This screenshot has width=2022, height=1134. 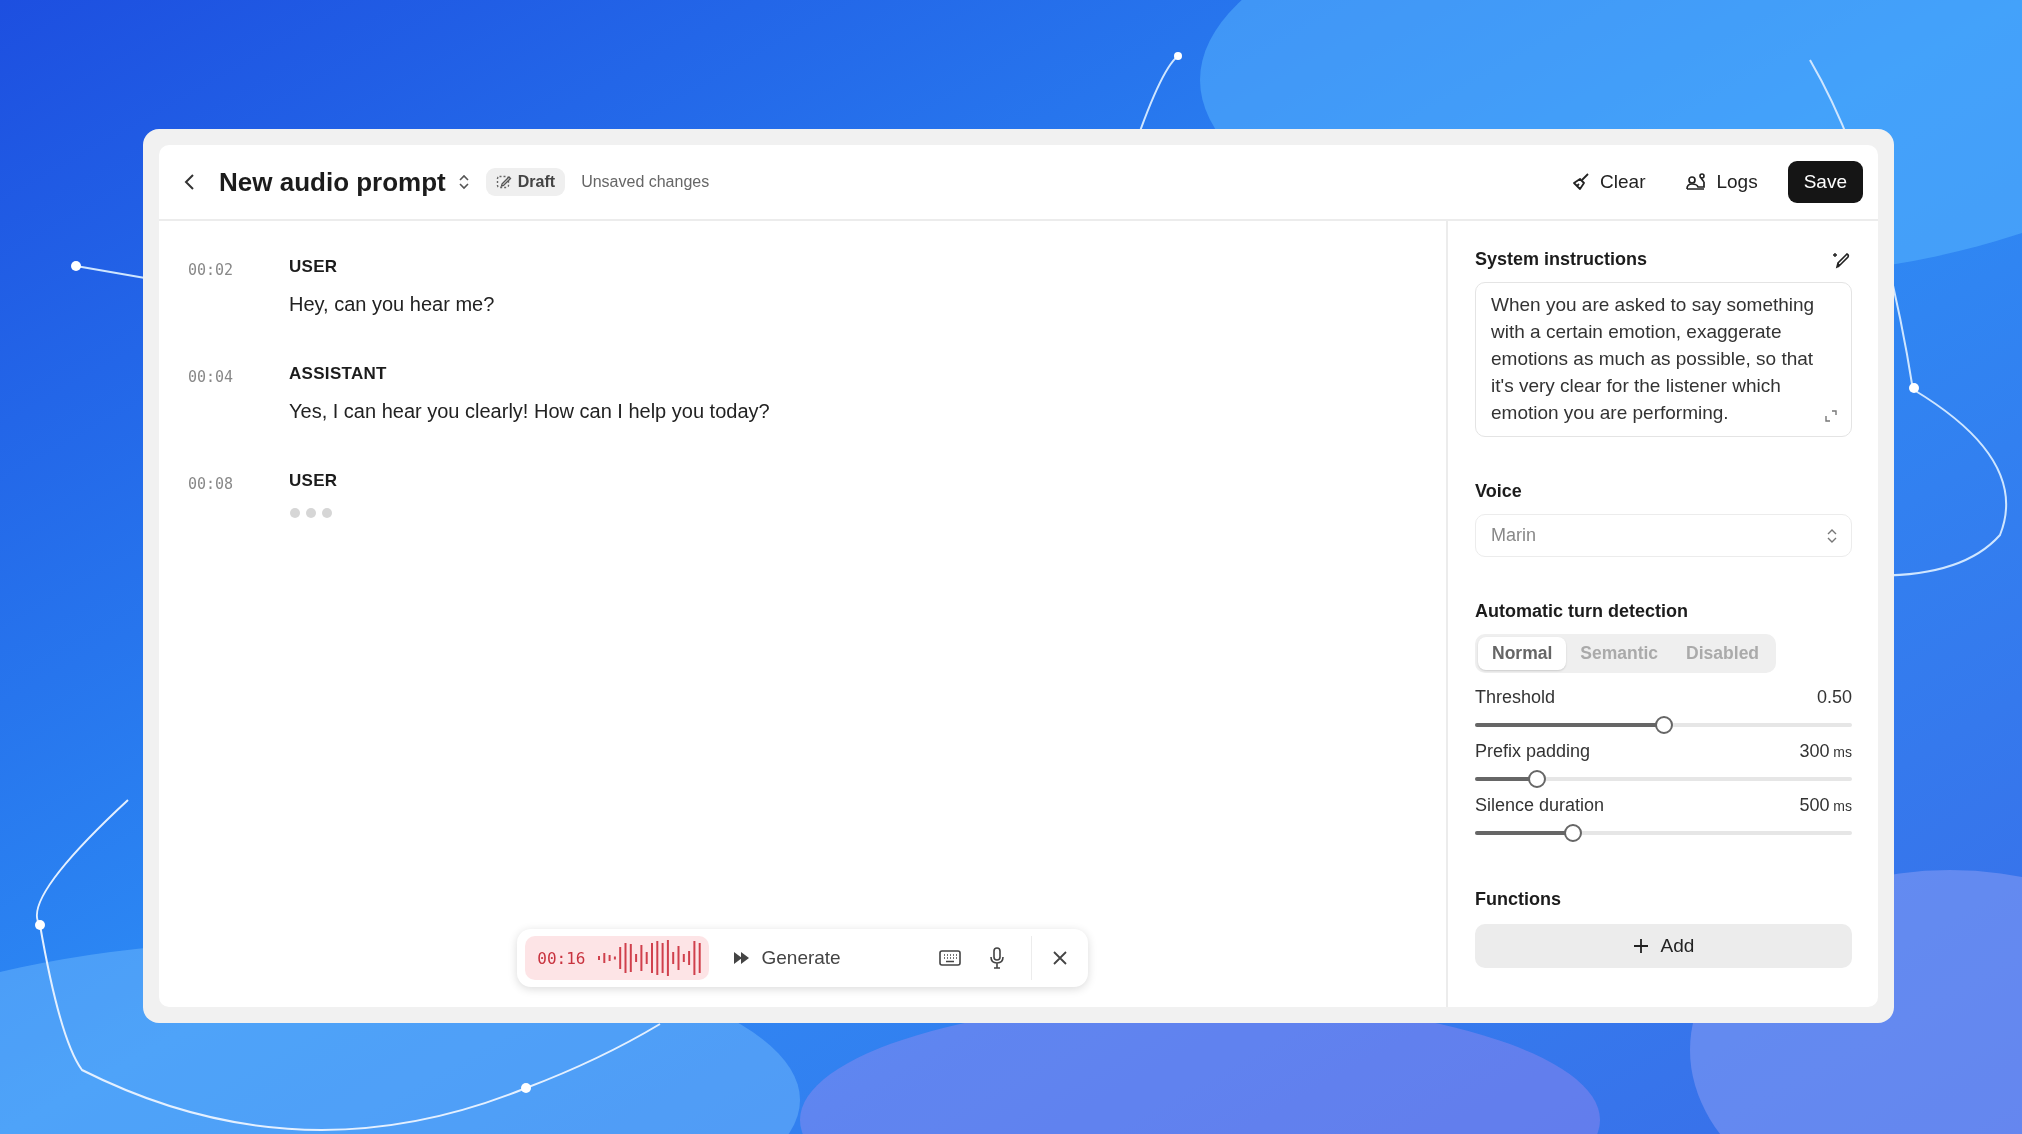 What do you see at coordinates (1825, 805) in the screenshot?
I see `slider-value: 500 ms` at bounding box center [1825, 805].